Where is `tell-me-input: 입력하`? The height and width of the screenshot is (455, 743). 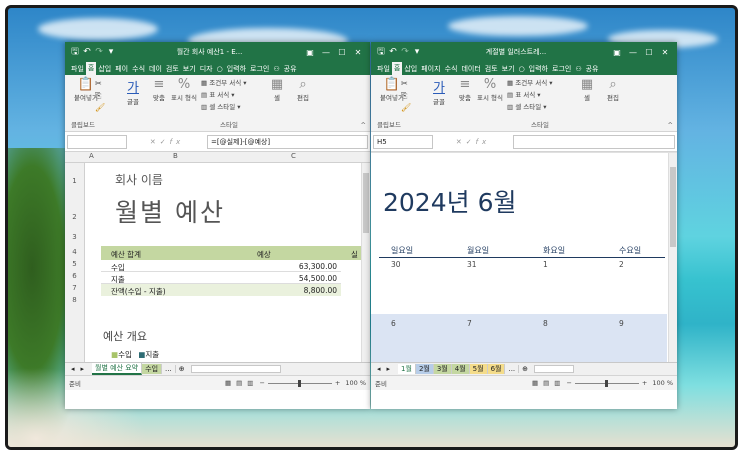 tell-me-input: 입력하 is located at coordinates (236, 69).